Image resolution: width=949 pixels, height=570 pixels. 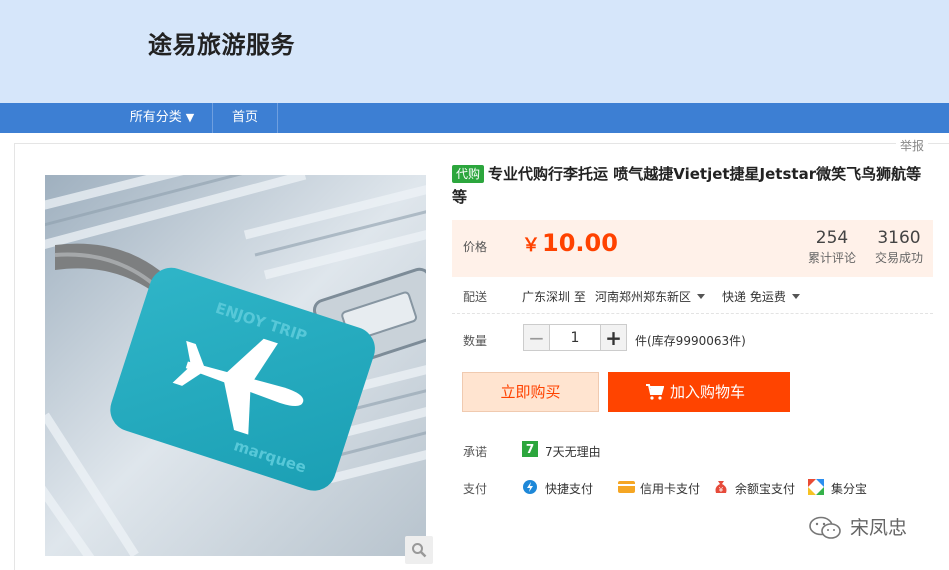 I want to click on price: ￥10.00, so click(x=570, y=243).